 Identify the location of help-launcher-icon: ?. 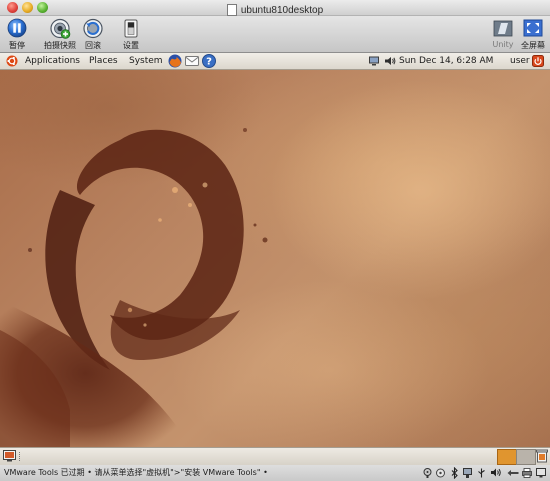
(209, 61).